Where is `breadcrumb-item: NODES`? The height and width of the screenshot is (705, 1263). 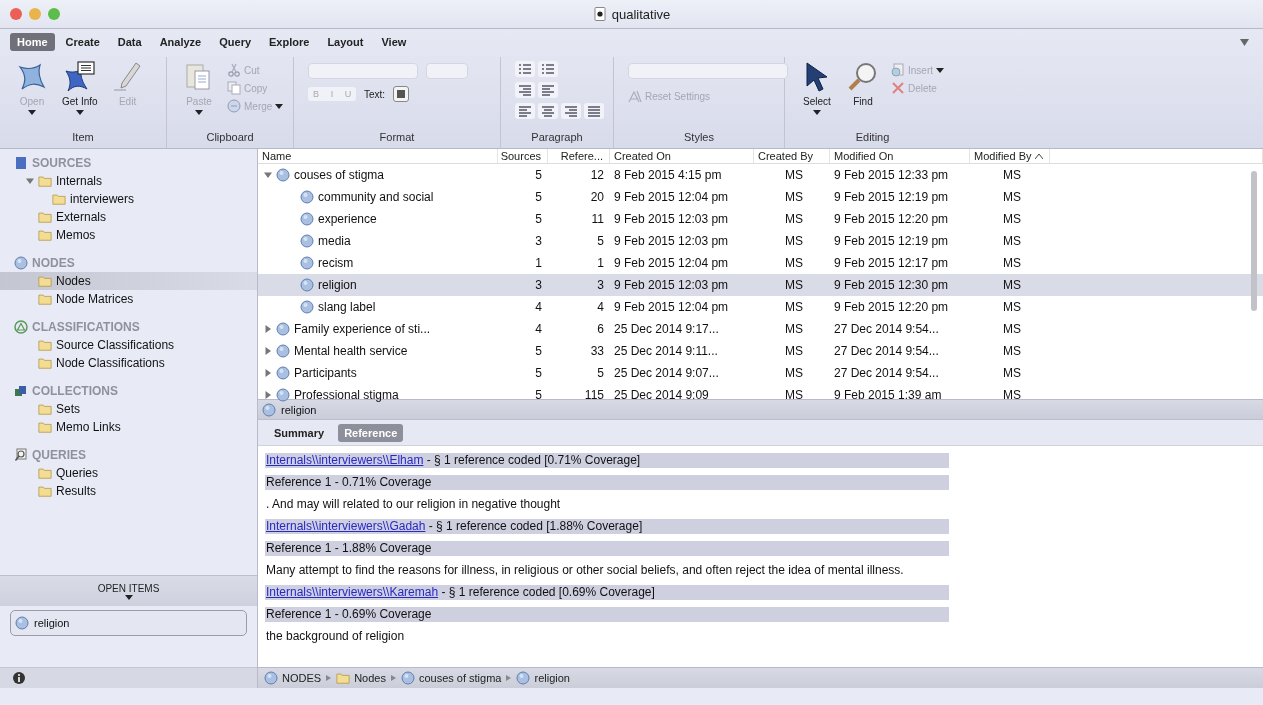 breadcrumb-item: NODES is located at coordinates (293, 678).